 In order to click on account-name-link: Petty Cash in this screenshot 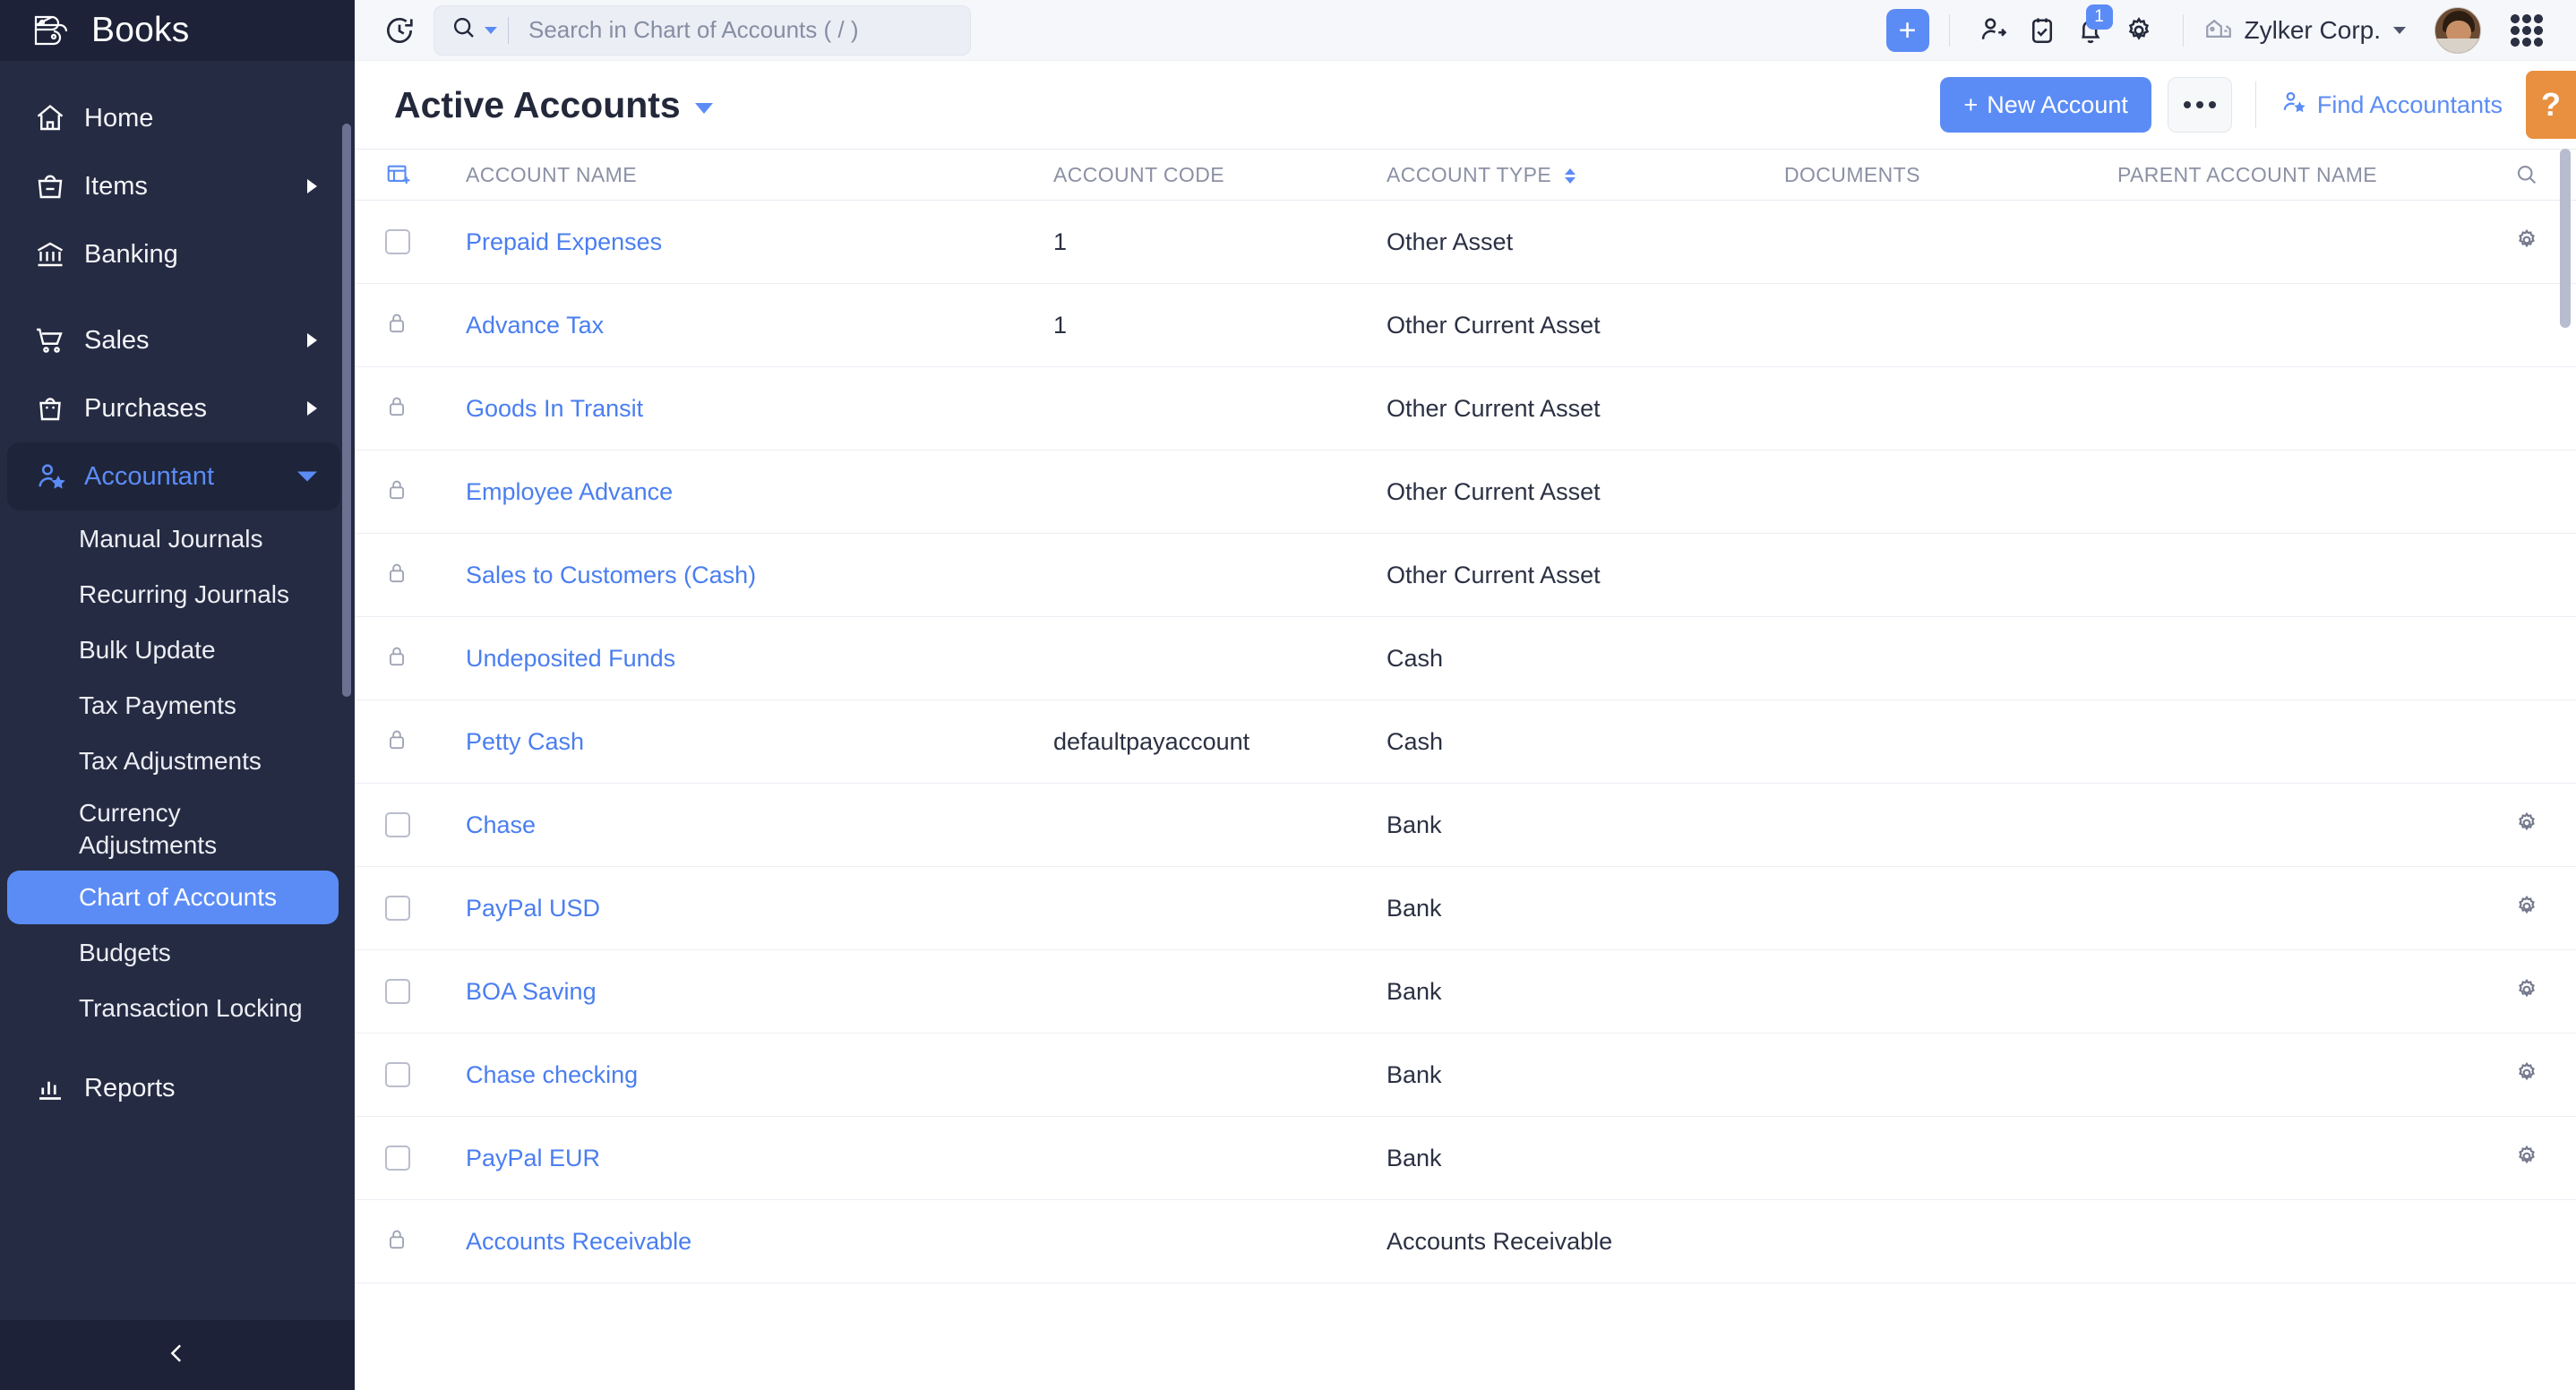, I will do `click(525, 742)`.